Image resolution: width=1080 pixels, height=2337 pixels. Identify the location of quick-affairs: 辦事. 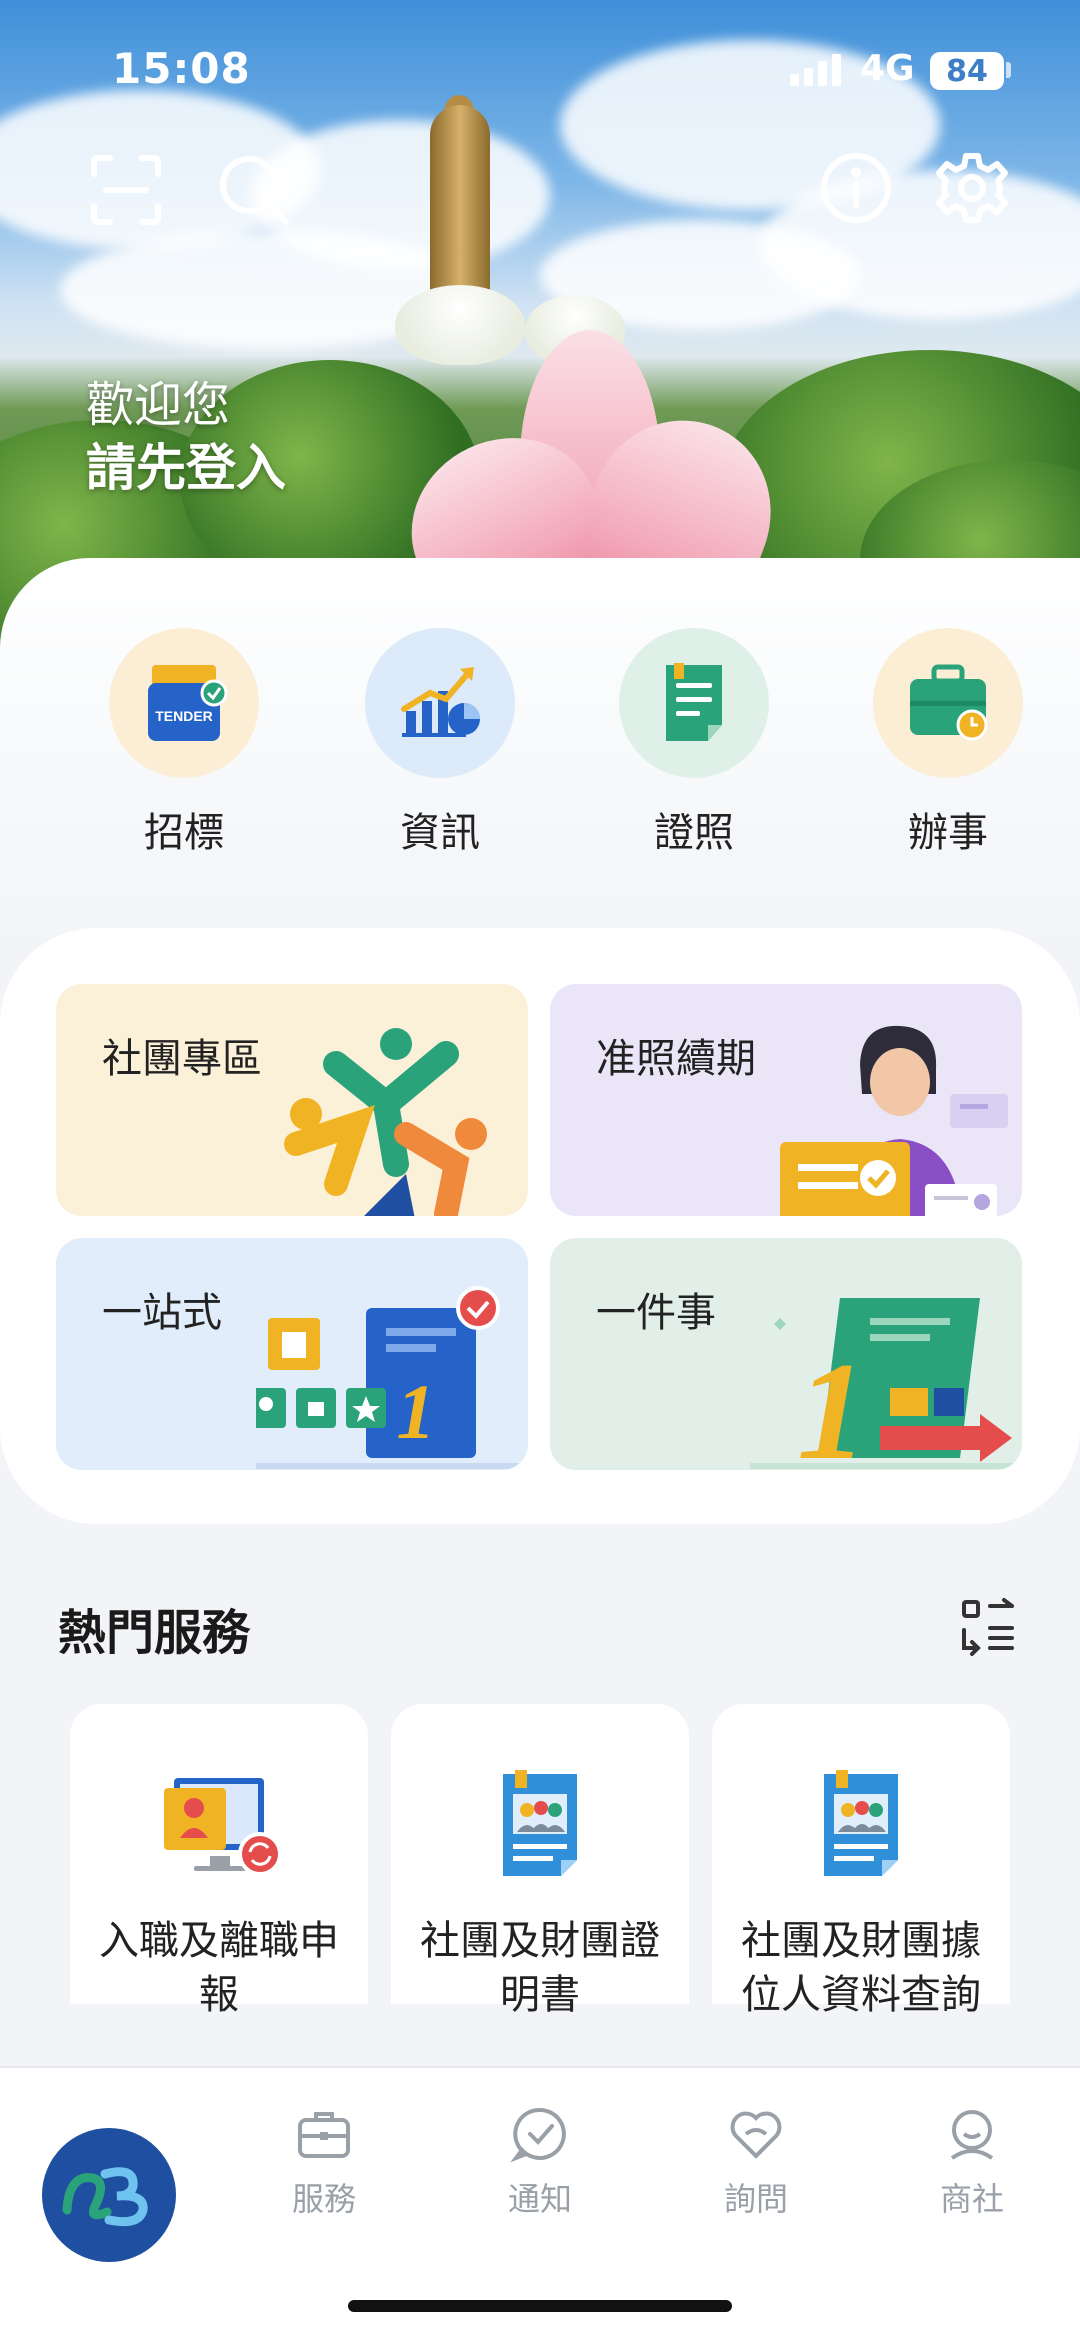
(948, 743).